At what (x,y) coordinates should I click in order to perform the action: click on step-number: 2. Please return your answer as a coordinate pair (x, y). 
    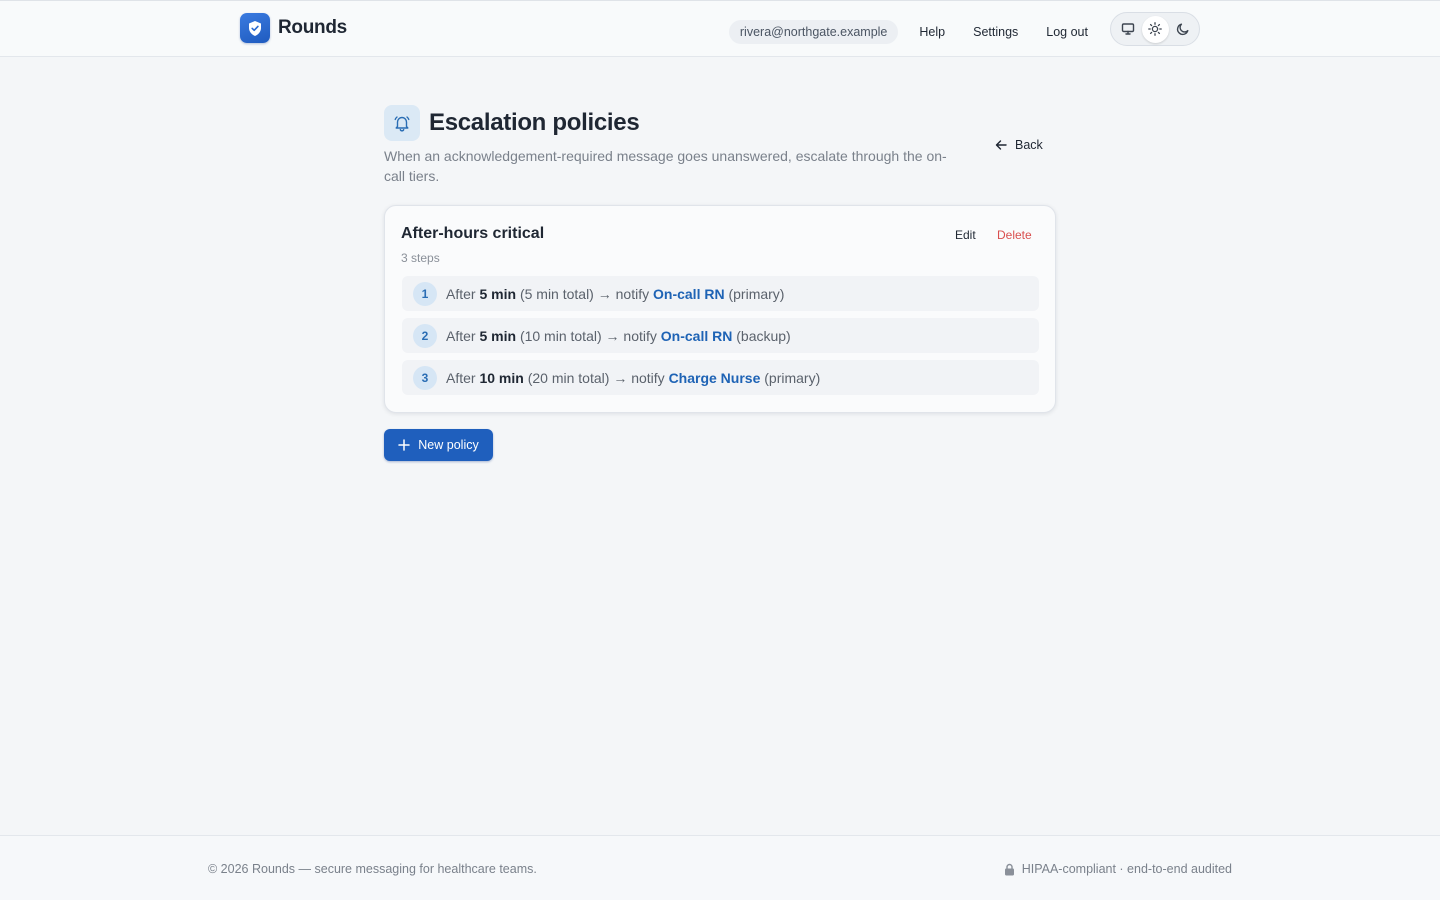
    Looking at the image, I should click on (425, 335).